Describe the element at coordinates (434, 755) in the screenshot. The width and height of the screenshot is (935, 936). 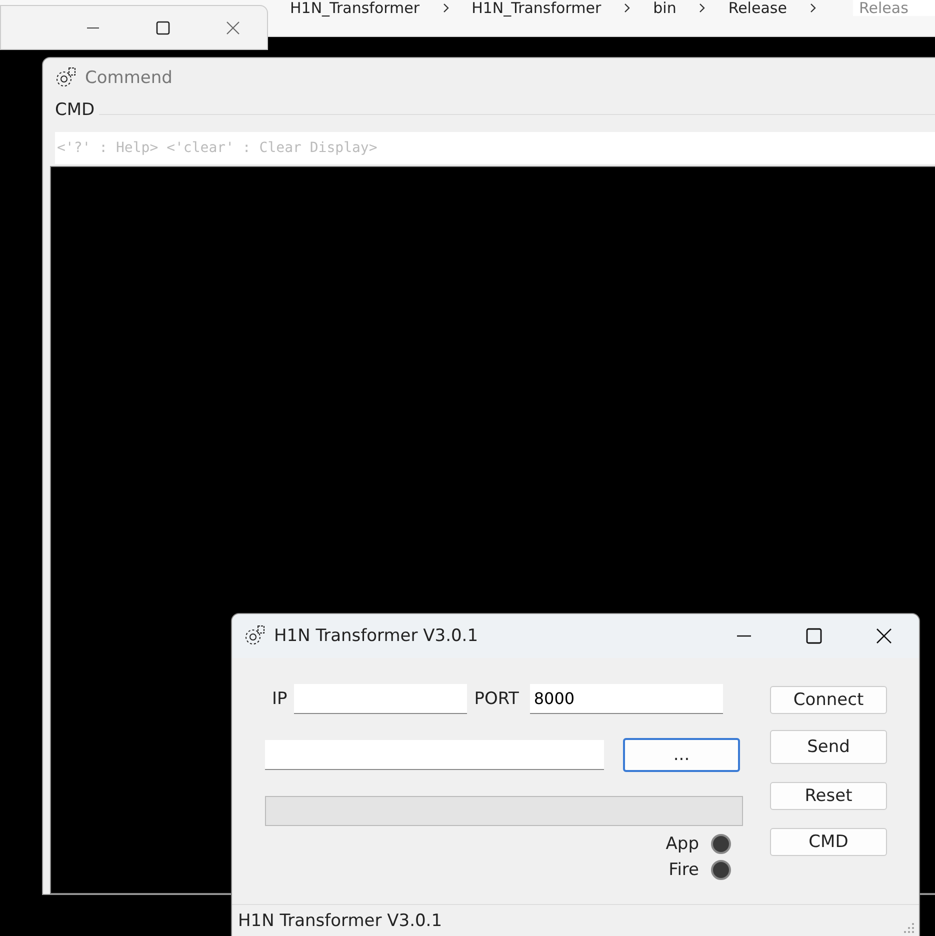
I see `file-path-field` at that location.